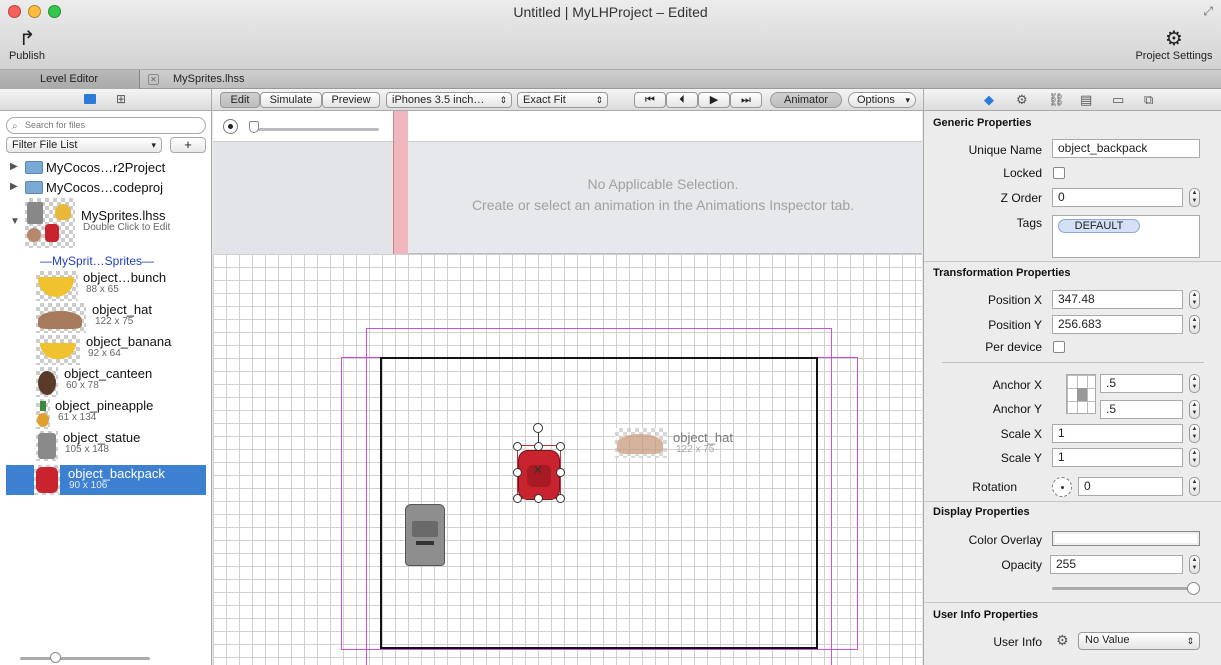 The height and width of the screenshot is (665, 1221). I want to click on project-settings-button: ⚙ Project Settings, so click(1174, 45).